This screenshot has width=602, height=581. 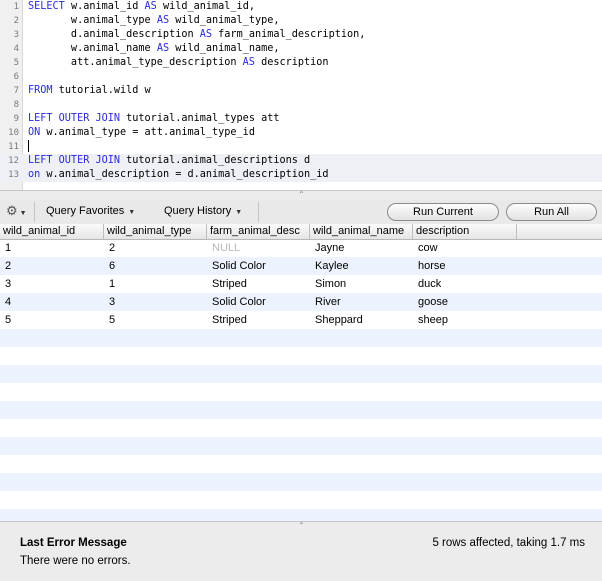 What do you see at coordinates (215, 160) in the screenshot?
I see `sql-token: tutorial.animal_descriptions d` at bounding box center [215, 160].